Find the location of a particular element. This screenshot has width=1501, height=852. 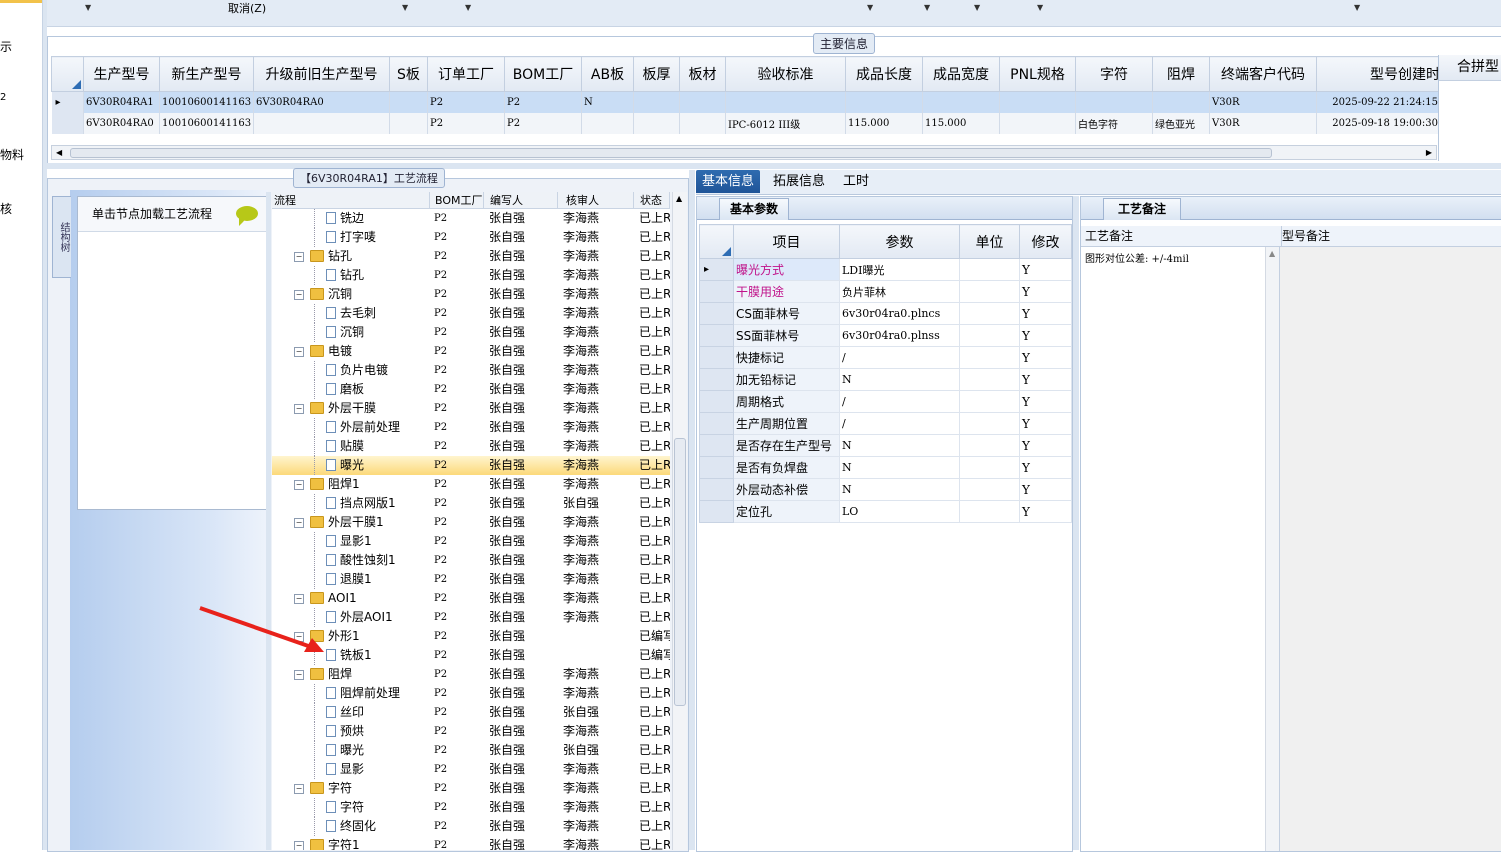

main-grid-hscrollbar: ◀ ▶ is located at coordinates (744, 152).